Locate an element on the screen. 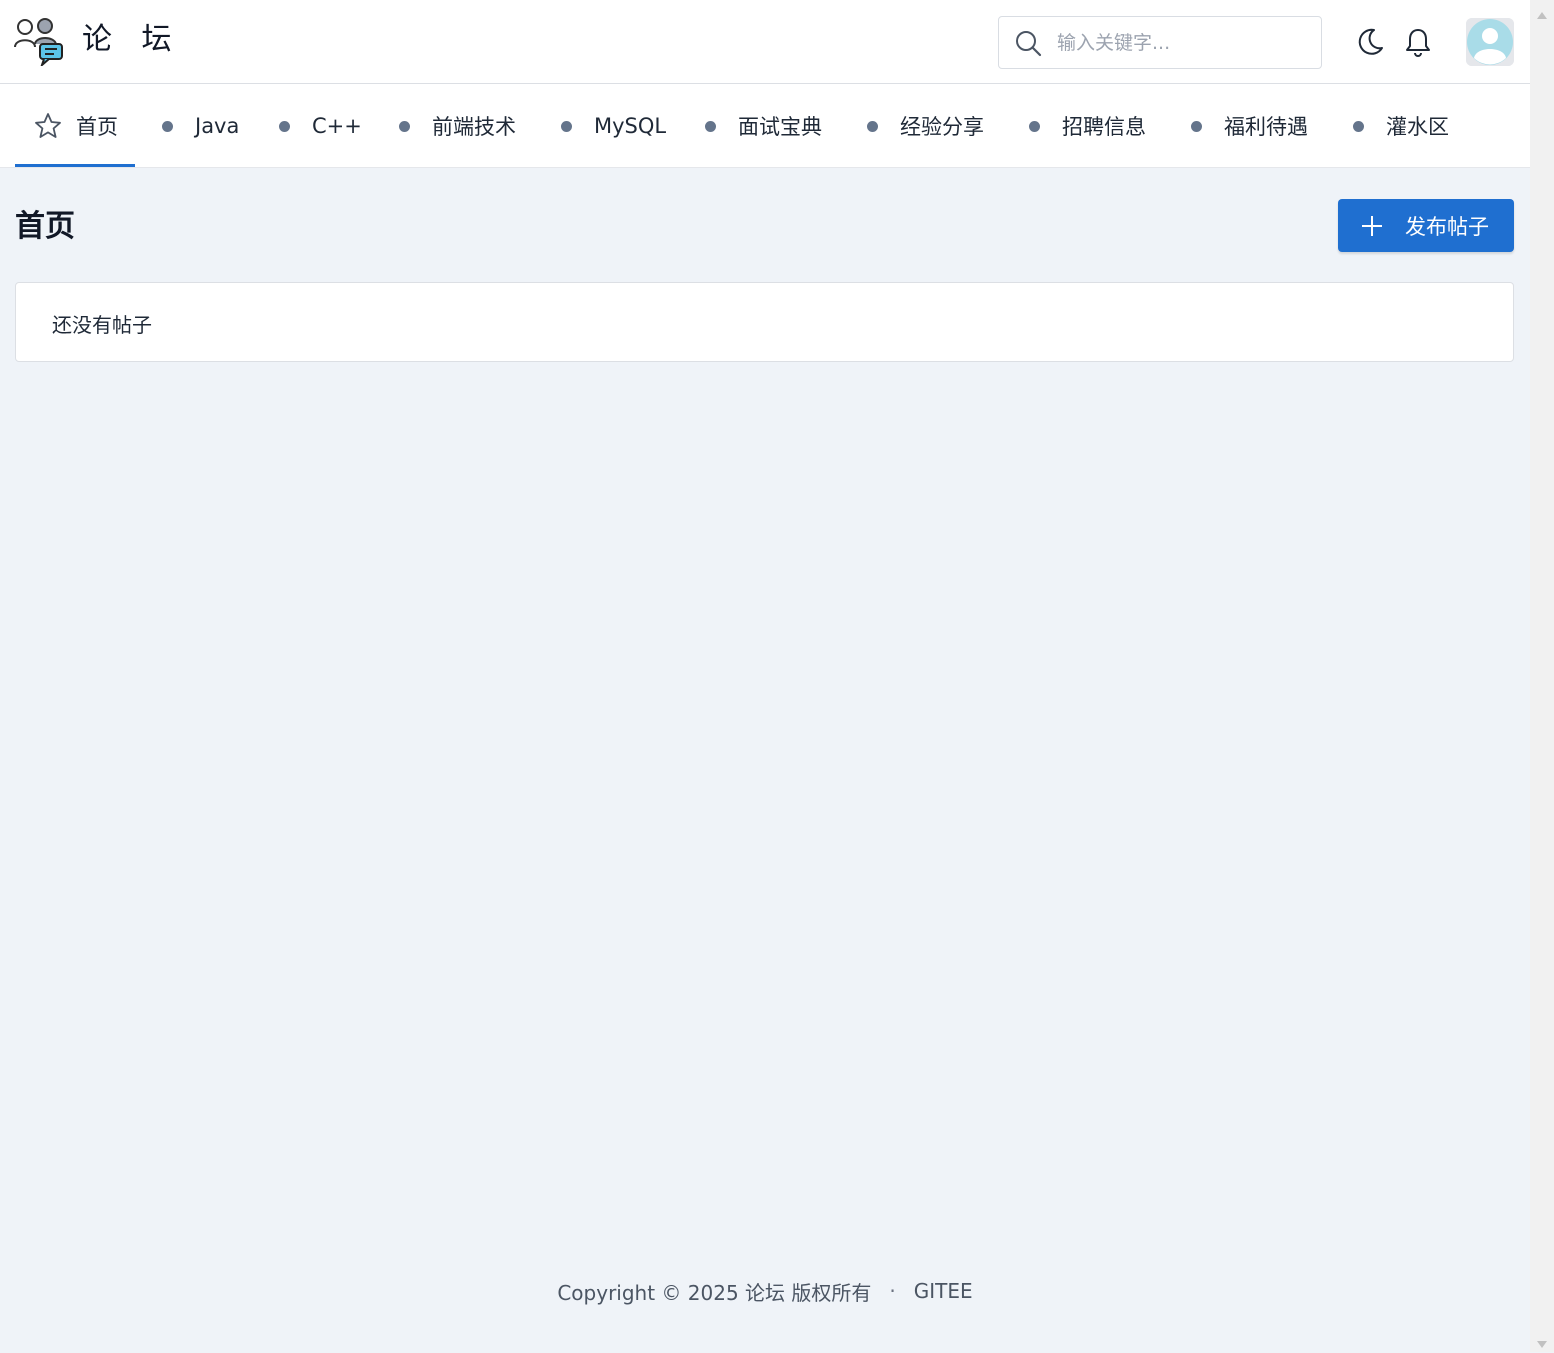 The height and width of the screenshot is (1353, 1554). scroll-down-arrow-icon is located at coordinates (1542, 1341).